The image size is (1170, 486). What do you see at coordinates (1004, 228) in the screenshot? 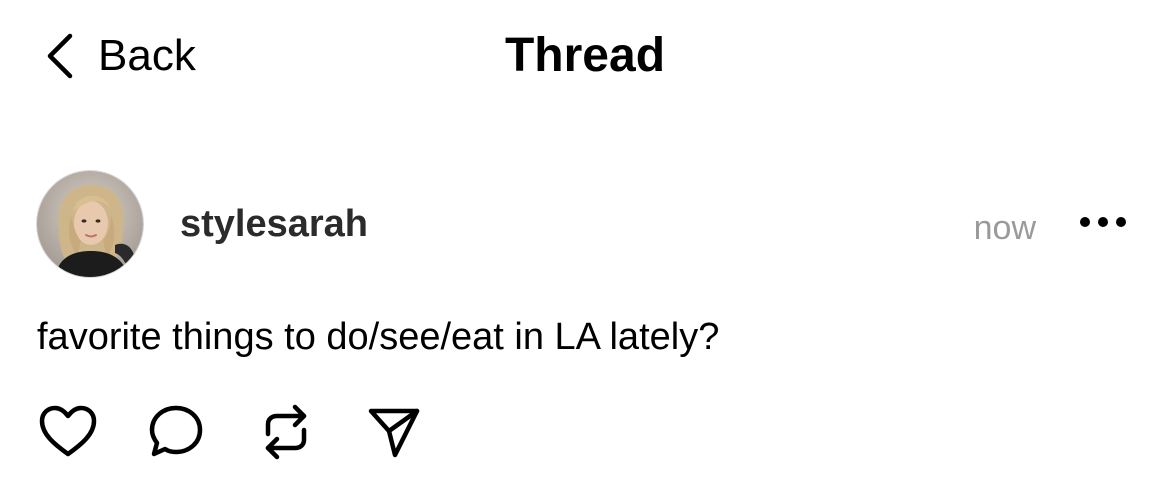
I see `timestamp: now` at bounding box center [1004, 228].